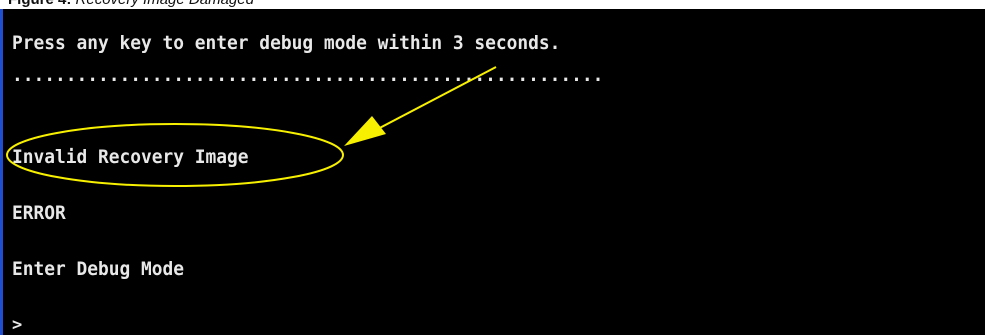 Image resolution: width=985 pixels, height=335 pixels. What do you see at coordinates (130, 157) in the screenshot?
I see `invalid-image-message: Invalid Recovery Image` at bounding box center [130, 157].